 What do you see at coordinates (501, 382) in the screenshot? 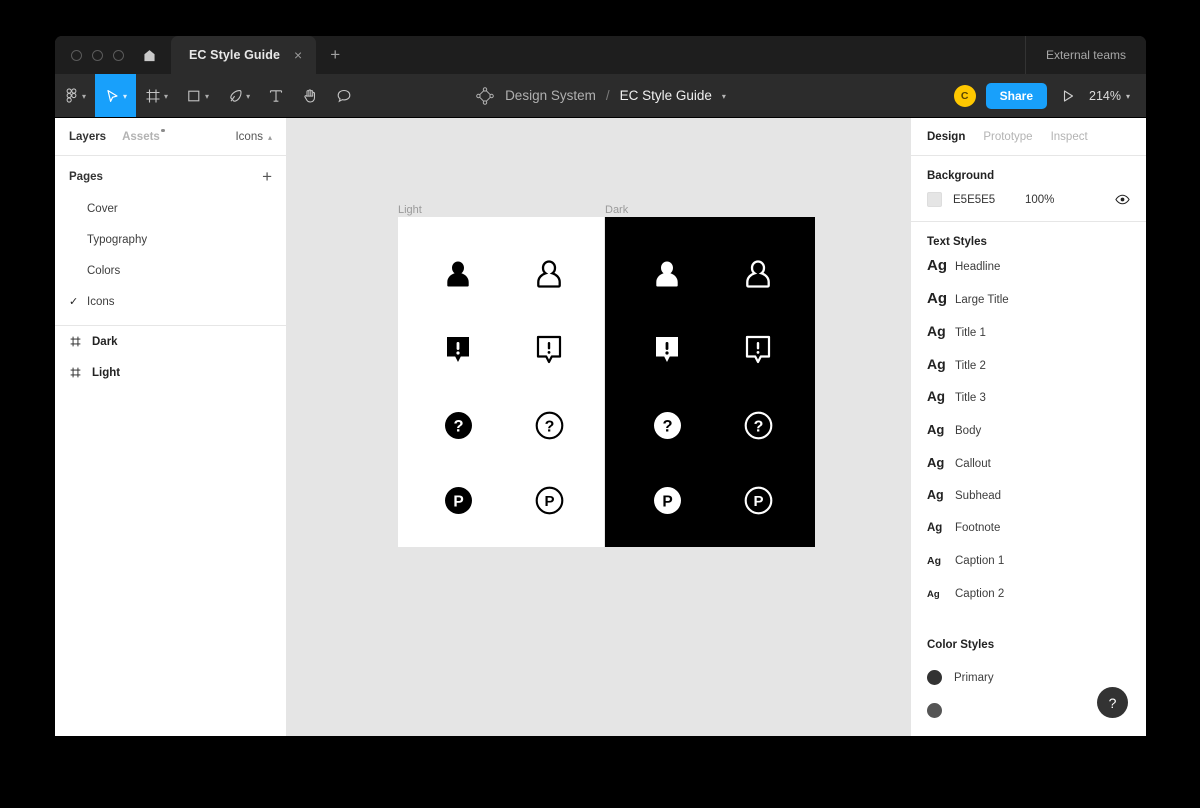
I see `frame-light: ? ? P P` at bounding box center [501, 382].